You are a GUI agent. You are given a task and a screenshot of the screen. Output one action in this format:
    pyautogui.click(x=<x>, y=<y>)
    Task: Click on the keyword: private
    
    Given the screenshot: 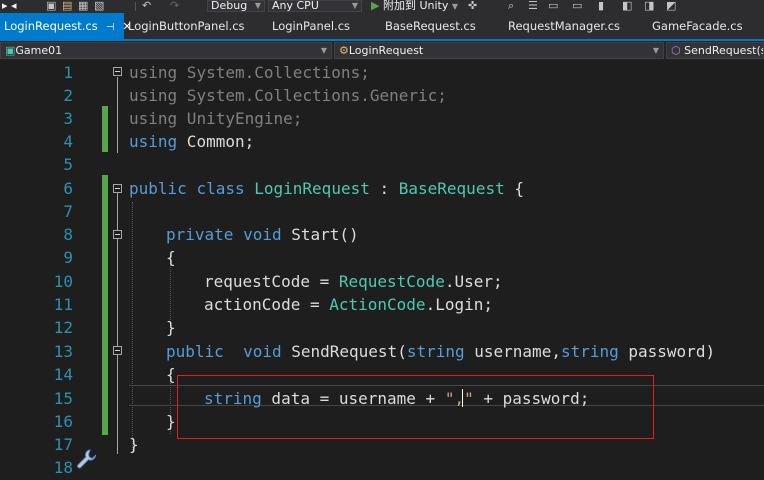 What is the action you would take?
    pyautogui.click(x=200, y=234)
    